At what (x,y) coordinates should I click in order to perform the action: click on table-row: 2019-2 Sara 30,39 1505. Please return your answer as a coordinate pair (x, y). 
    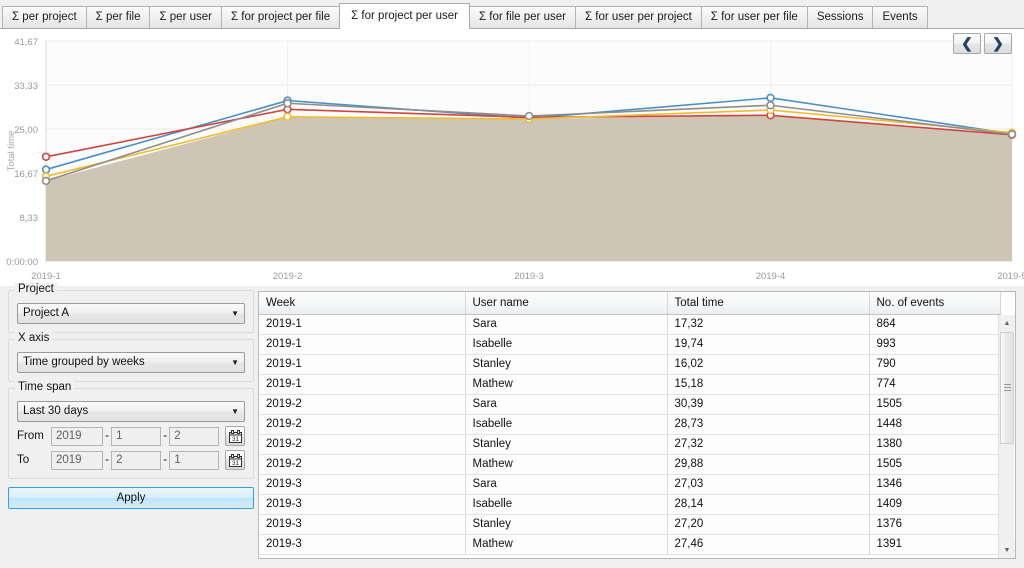
    Looking at the image, I should click on (630, 404).